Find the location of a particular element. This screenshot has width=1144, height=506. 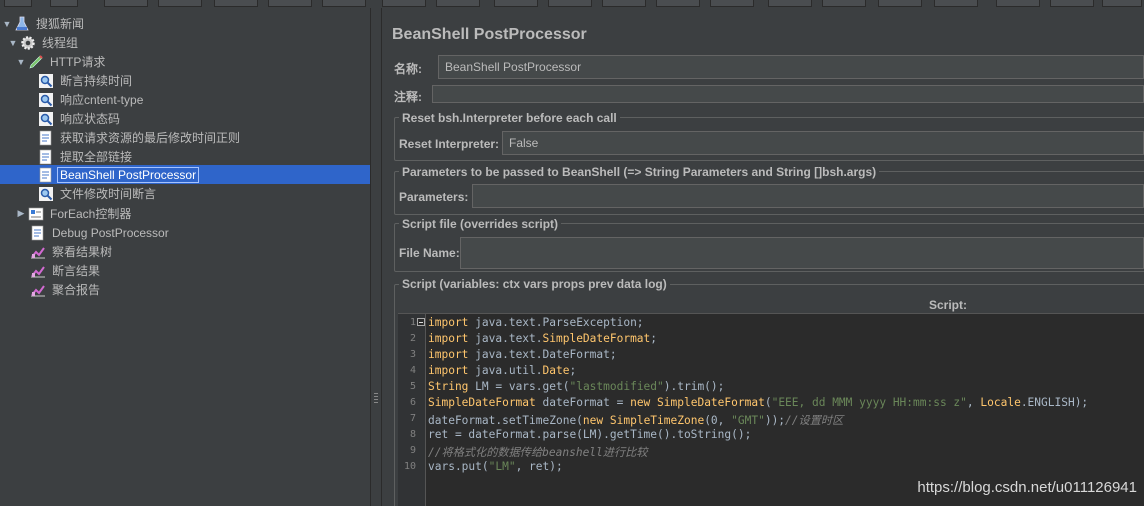

tree-item-assertion-results: 断言结果 is located at coordinates (66, 270).